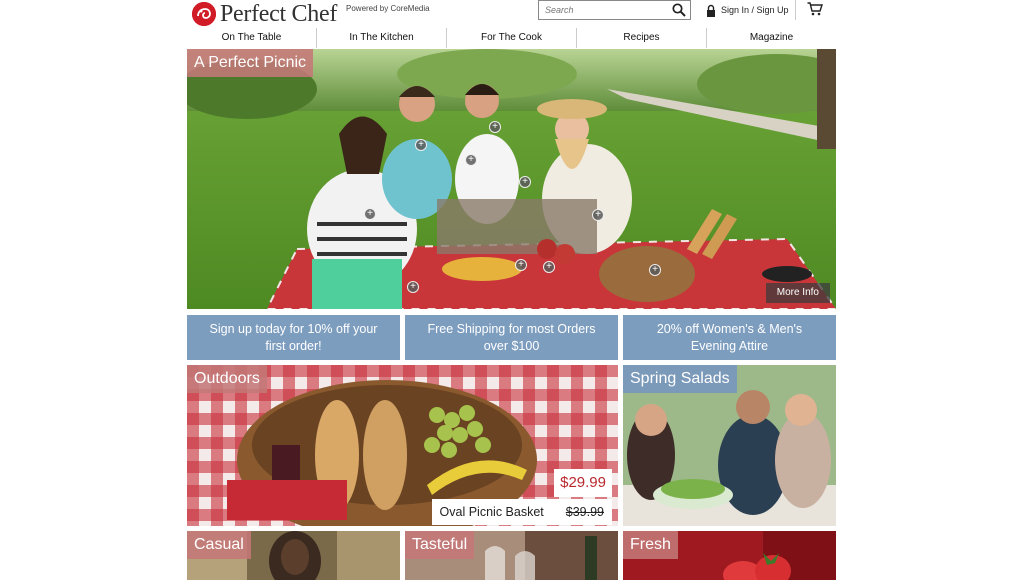 The height and width of the screenshot is (580, 1024). What do you see at coordinates (815, 9) in the screenshot?
I see `cart-icon` at bounding box center [815, 9].